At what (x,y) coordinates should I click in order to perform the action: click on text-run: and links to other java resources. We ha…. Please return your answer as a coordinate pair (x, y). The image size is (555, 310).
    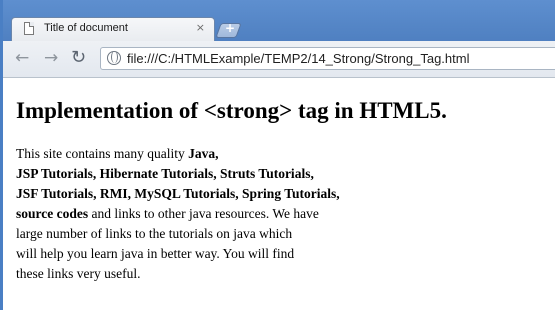
    Looking at the image, I should click on (203, 213).